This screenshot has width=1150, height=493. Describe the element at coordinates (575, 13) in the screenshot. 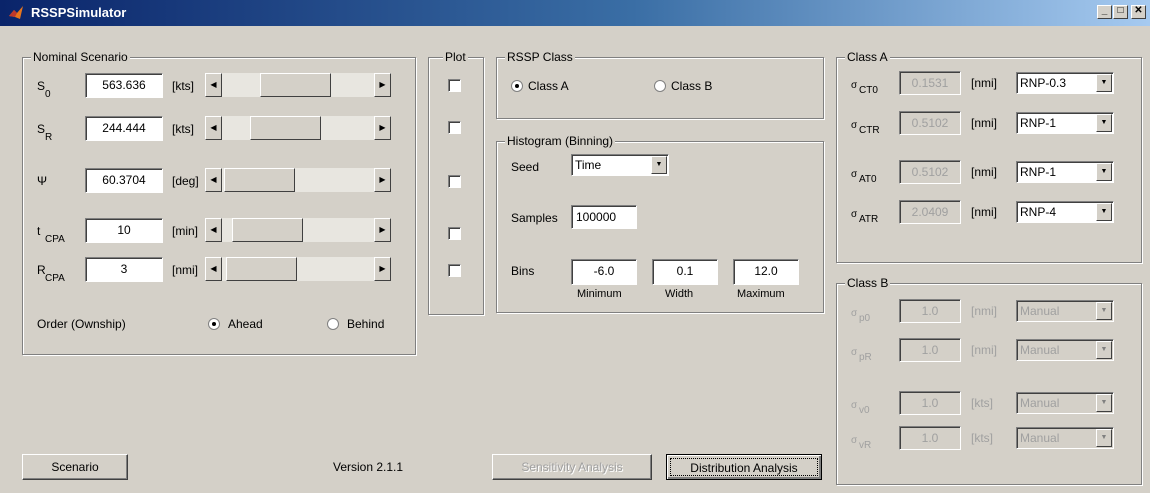

I see `title-bar: RSSPSimulator _ □ ✕` at that location.